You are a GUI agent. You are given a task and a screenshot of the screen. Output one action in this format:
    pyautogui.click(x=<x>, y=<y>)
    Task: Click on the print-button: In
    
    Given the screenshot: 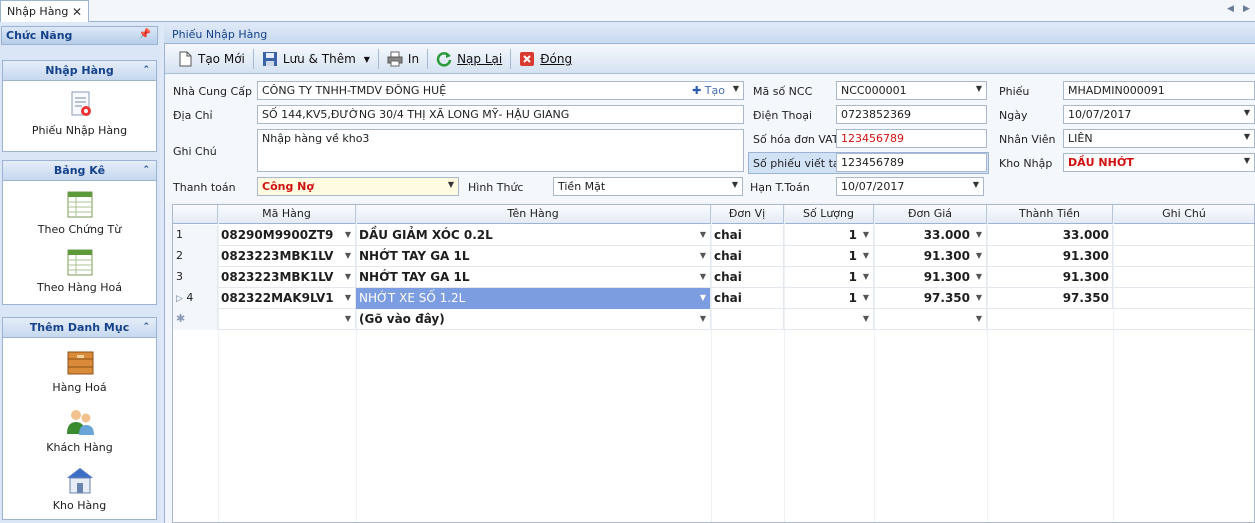 What is the action you would take?
    pyautogui.click(x=403, y=59)
    